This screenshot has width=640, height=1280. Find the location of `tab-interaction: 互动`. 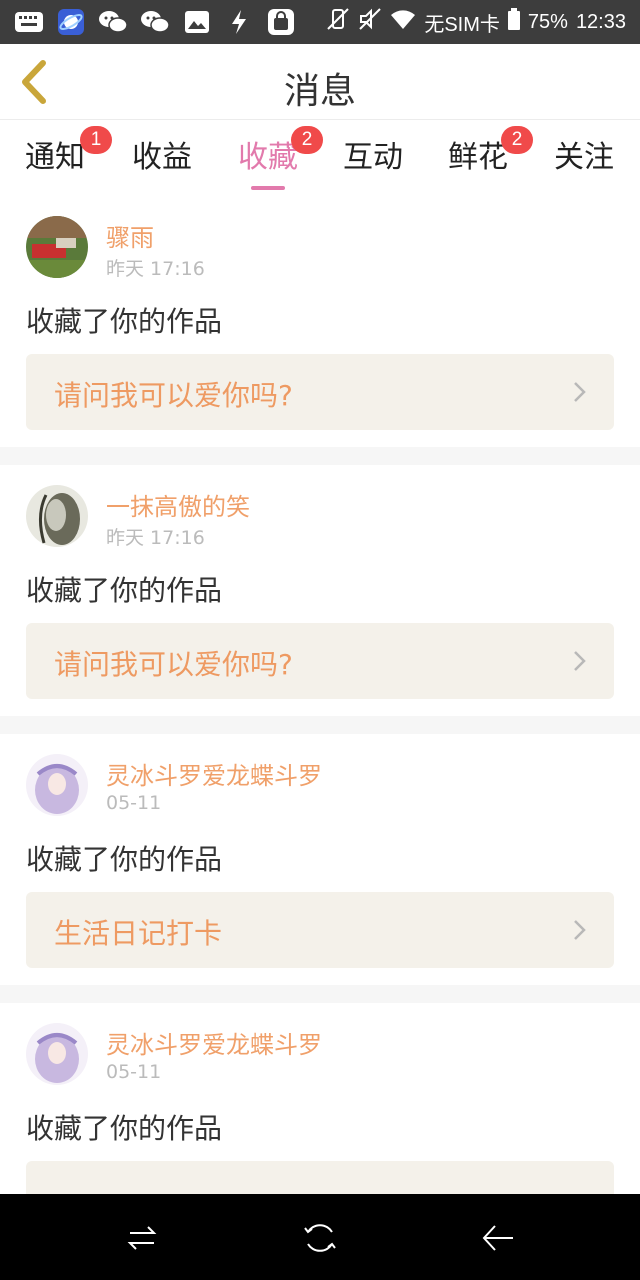

tab-interaction: 互动 is located at coordinates (373, 154).